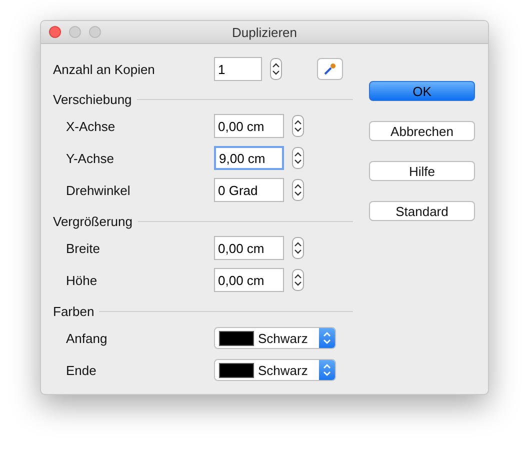 The height and width of the screenshot is (456, 529). I want to click on section-title: Verschiebung, so click(92, 99).